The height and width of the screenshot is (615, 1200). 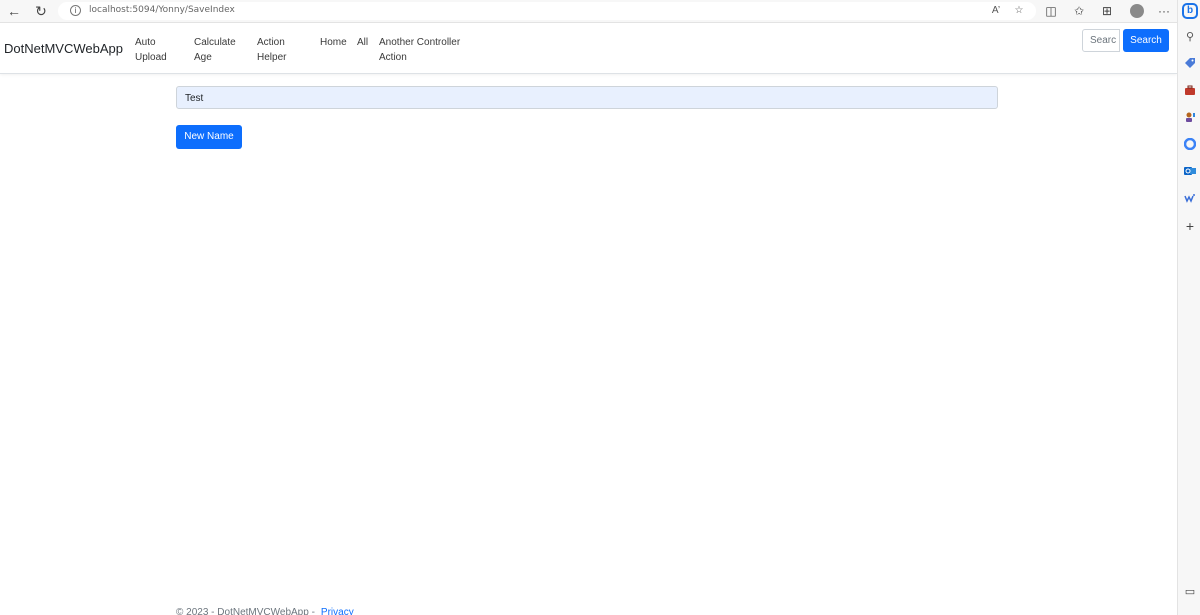 I want to click on nav-link-another-controller-action: Another Controller Action, so click(x=419, y=50).